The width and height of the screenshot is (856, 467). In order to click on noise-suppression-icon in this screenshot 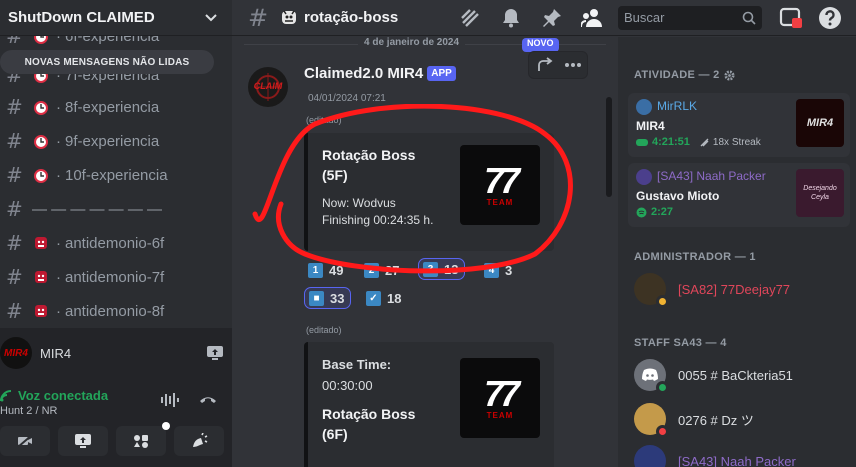, I will do `click(170, 400)`.